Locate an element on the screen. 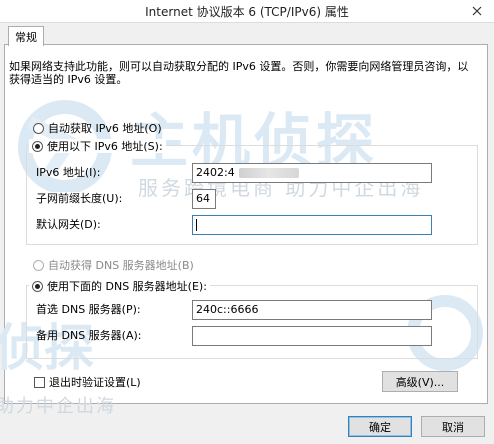  auto-ipv6-label: 自动获取 IPv6 地址(O) is located at coordinates (105, 128).